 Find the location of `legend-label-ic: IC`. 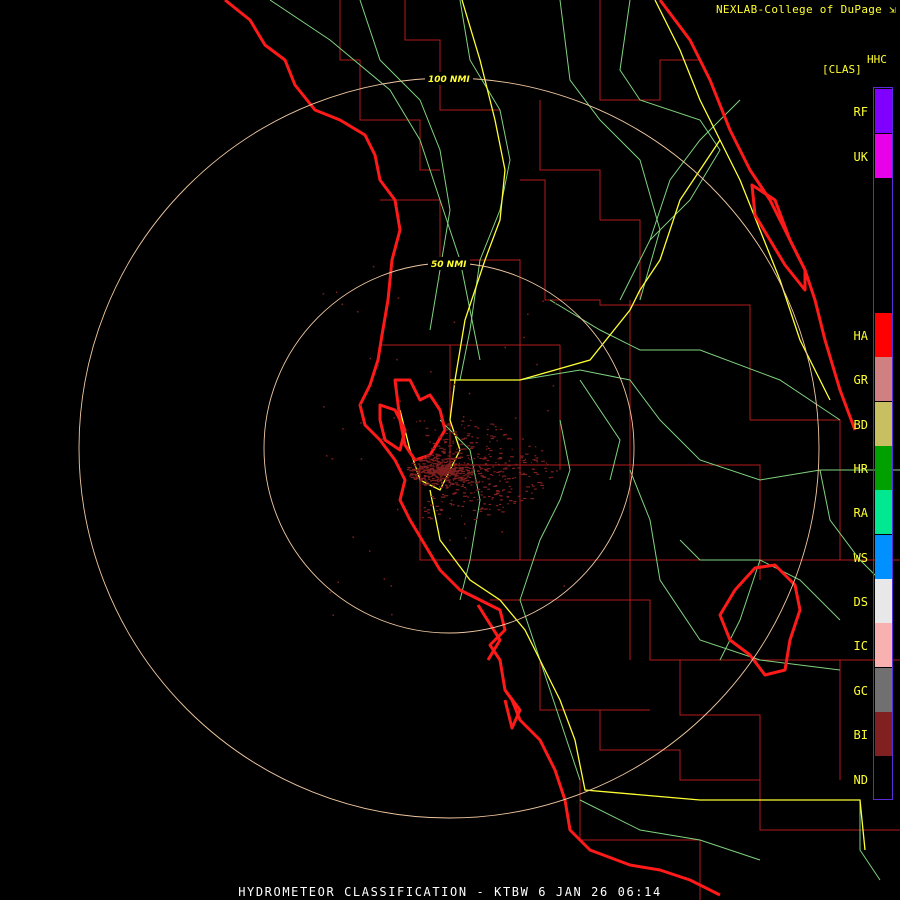

legend-label-ic: IC is located at coordinates (860, 646).